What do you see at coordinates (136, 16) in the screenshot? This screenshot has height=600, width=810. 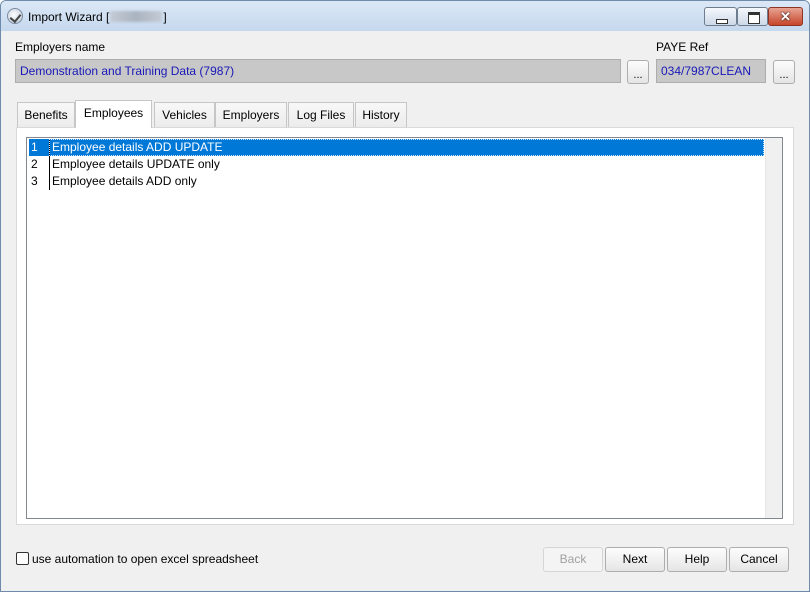 I see `redacted-tax-year` at bounding box center [136, 16].